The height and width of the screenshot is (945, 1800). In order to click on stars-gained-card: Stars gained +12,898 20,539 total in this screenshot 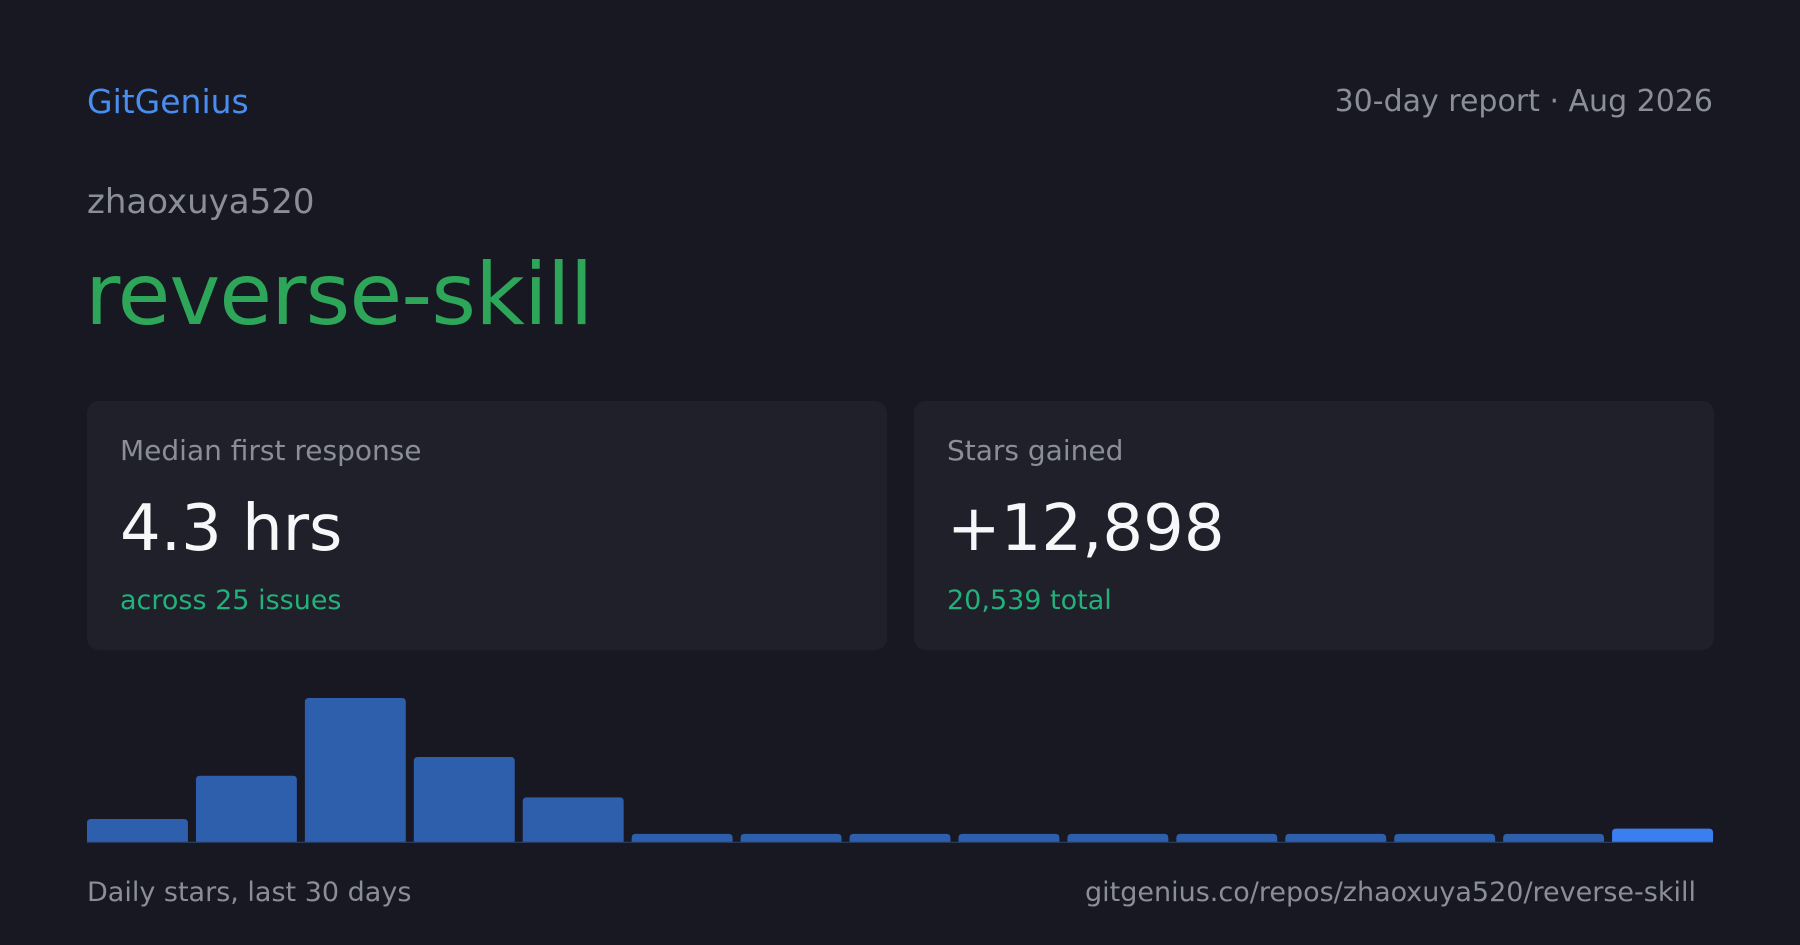, I will do `click(1314, 525)`.